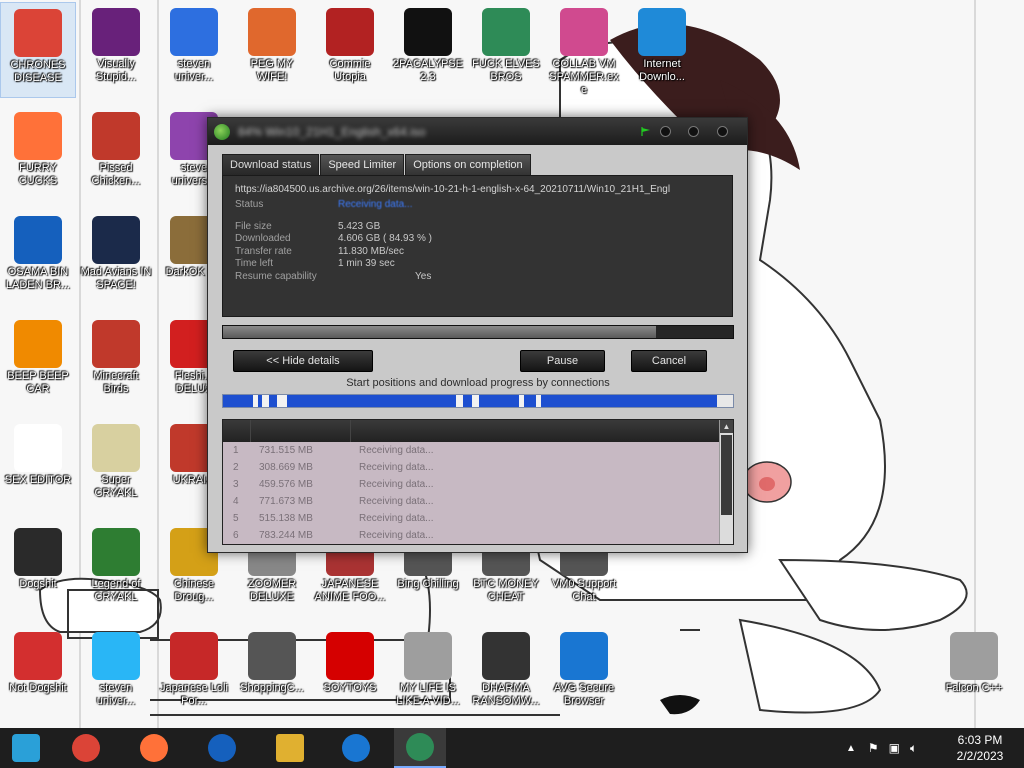 This screenshot has width=1024, height=768. I want to click on connections-table-header, so click(478, 431).